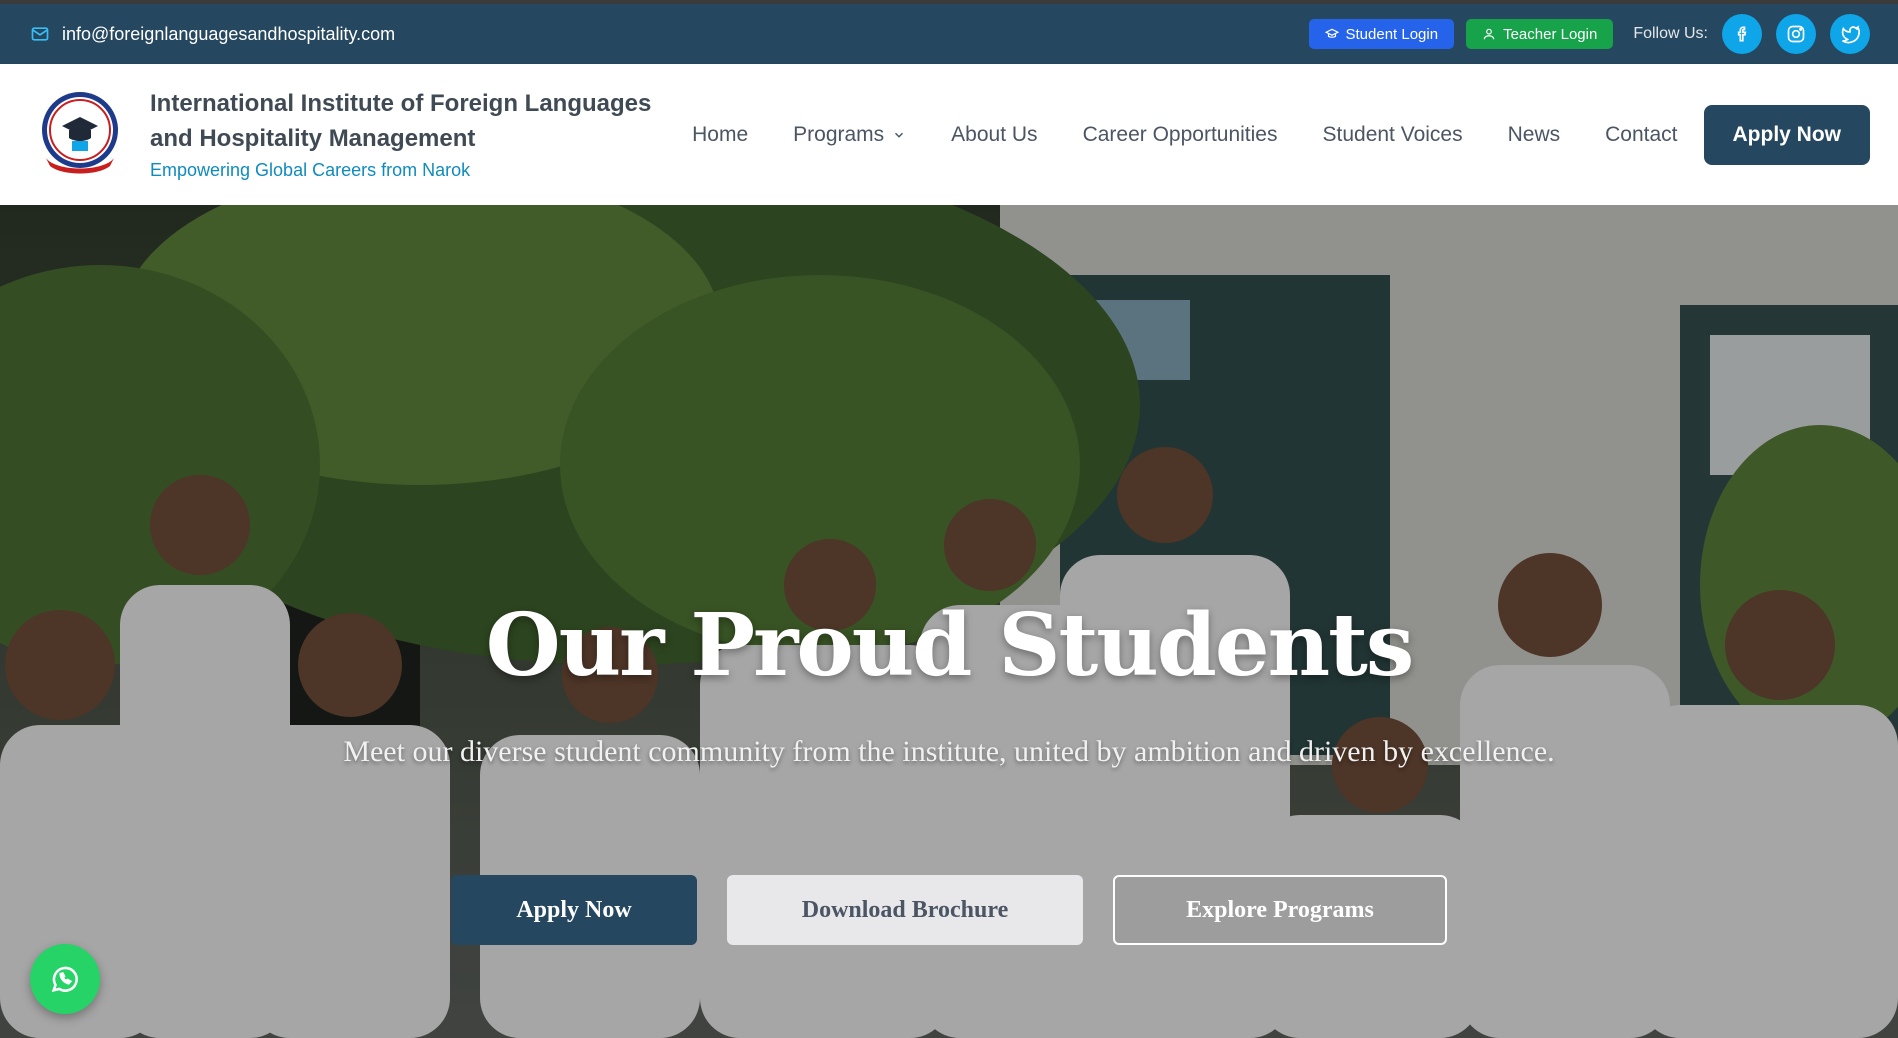 The width and height of the screenshot is (1898, 1038). Describe the element at coordinates (899, 135) in the screenshot. I see `chevron-down-icon` at that location.